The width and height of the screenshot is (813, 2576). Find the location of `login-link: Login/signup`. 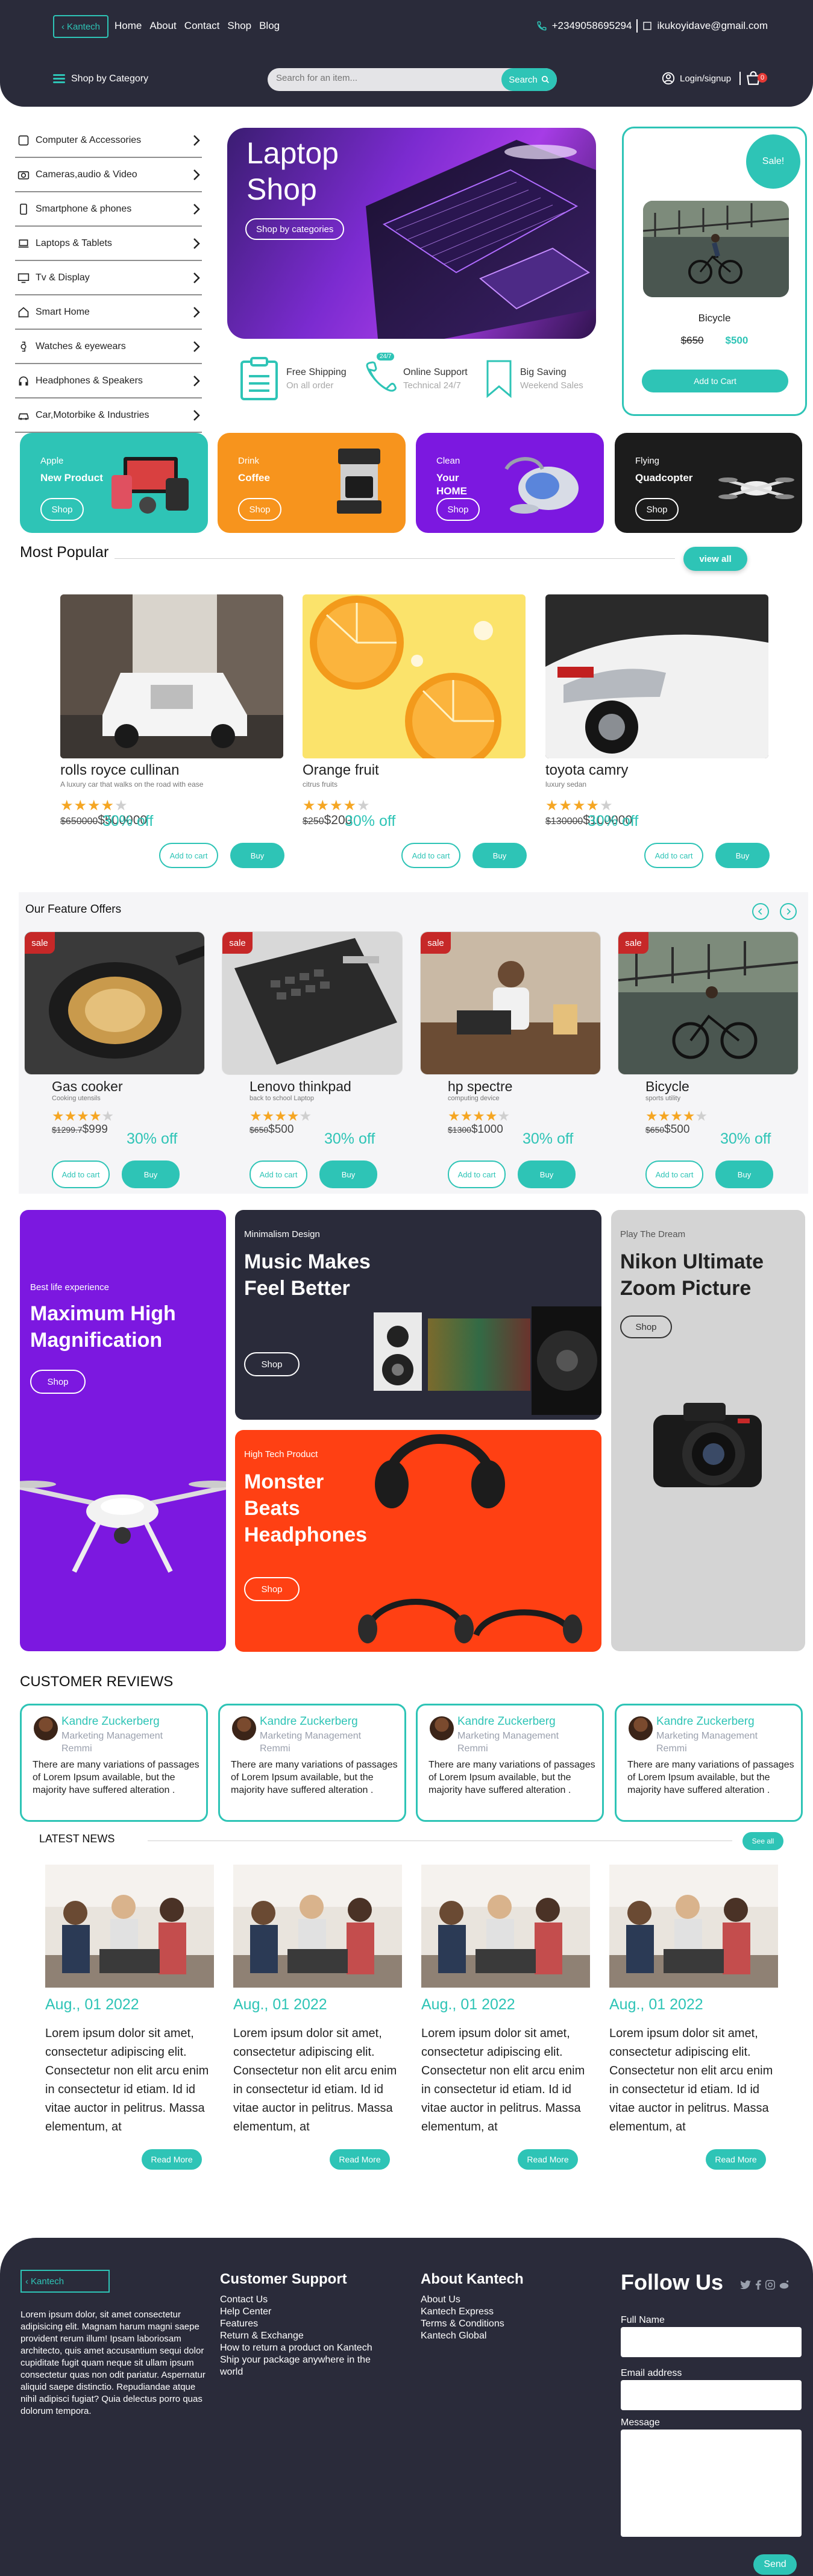

login-link: Login/signup is located at coordinates (705, 79).